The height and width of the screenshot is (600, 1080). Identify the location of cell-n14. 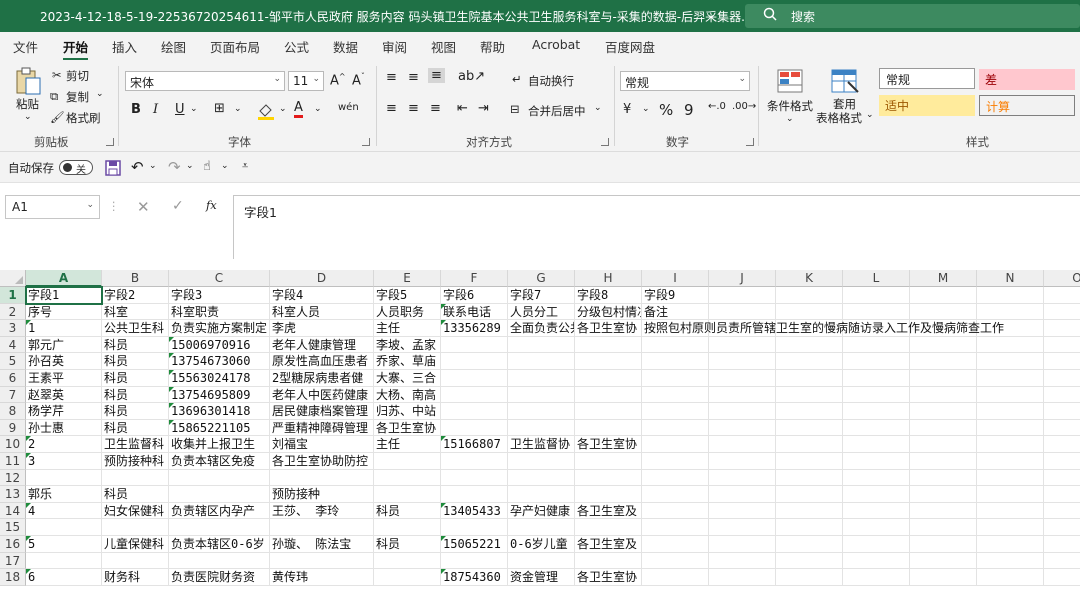
(1010, 511).